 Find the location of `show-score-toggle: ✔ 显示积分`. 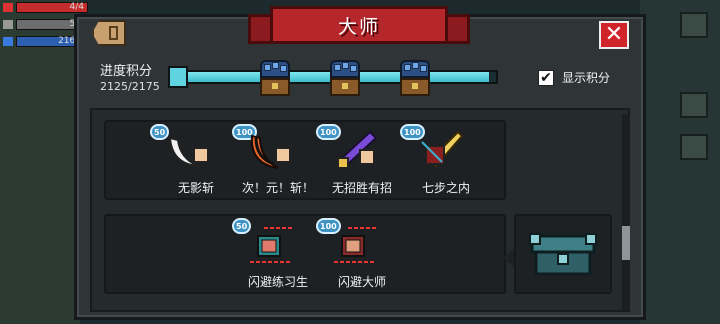

show-score-toggle: ✔ 显示积分 is located at coordinates (574, 77).